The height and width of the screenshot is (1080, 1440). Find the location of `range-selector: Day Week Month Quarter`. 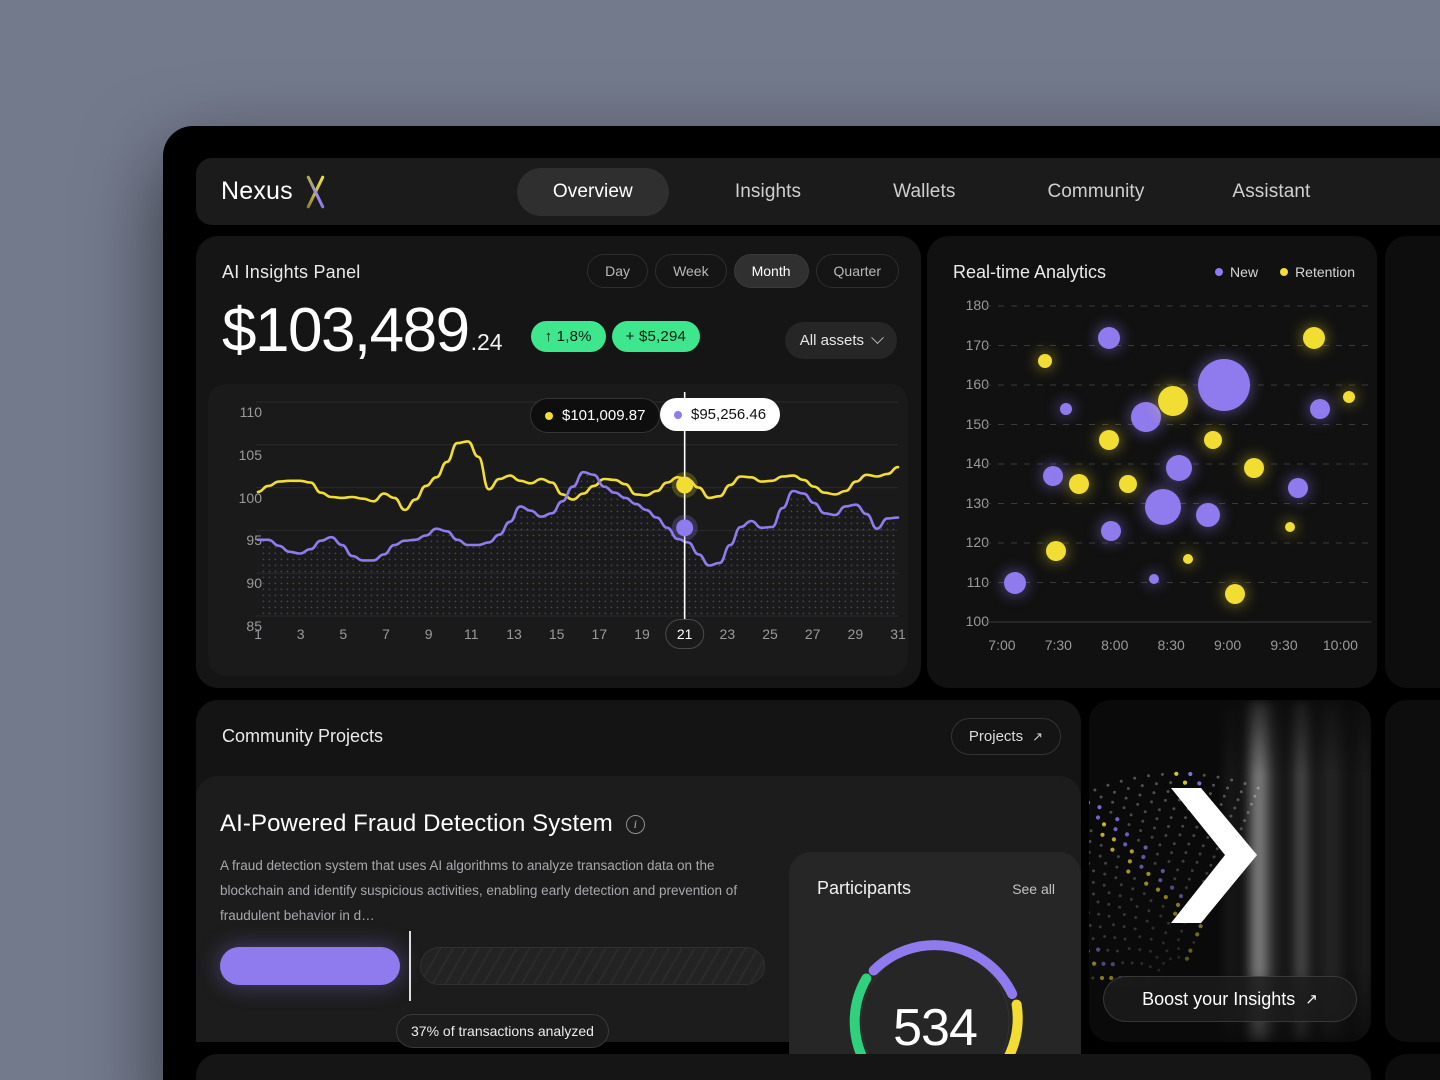

range-selector: Day Week Month Quarter is located at coordinates (743, 271).